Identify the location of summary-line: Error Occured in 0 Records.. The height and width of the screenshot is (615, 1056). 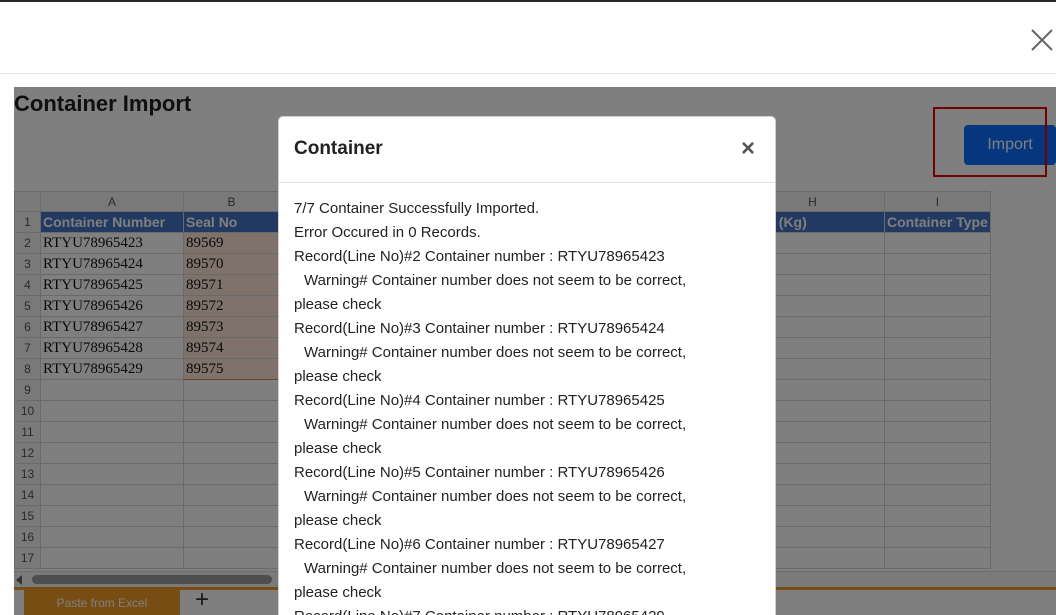
(387, 232).